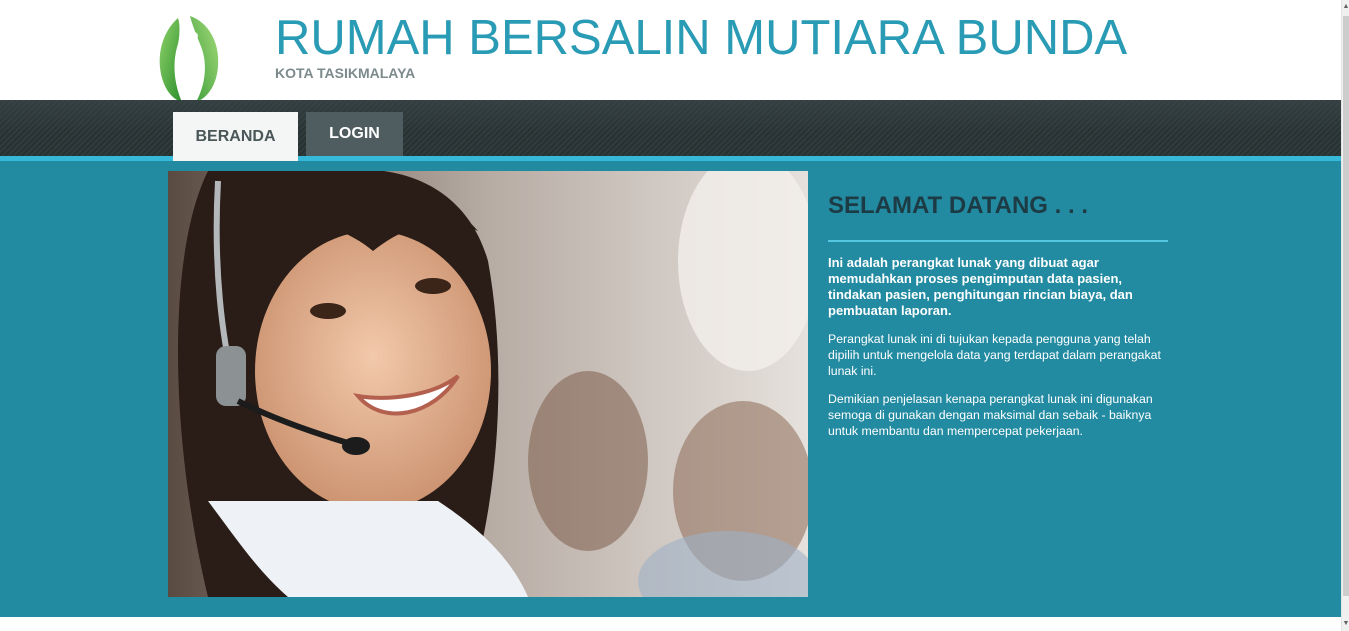  Describe the element at coordinates (958, 205) in the screenshot. I see `welcome-title: SELAMAT DATANG . . .` at that location.